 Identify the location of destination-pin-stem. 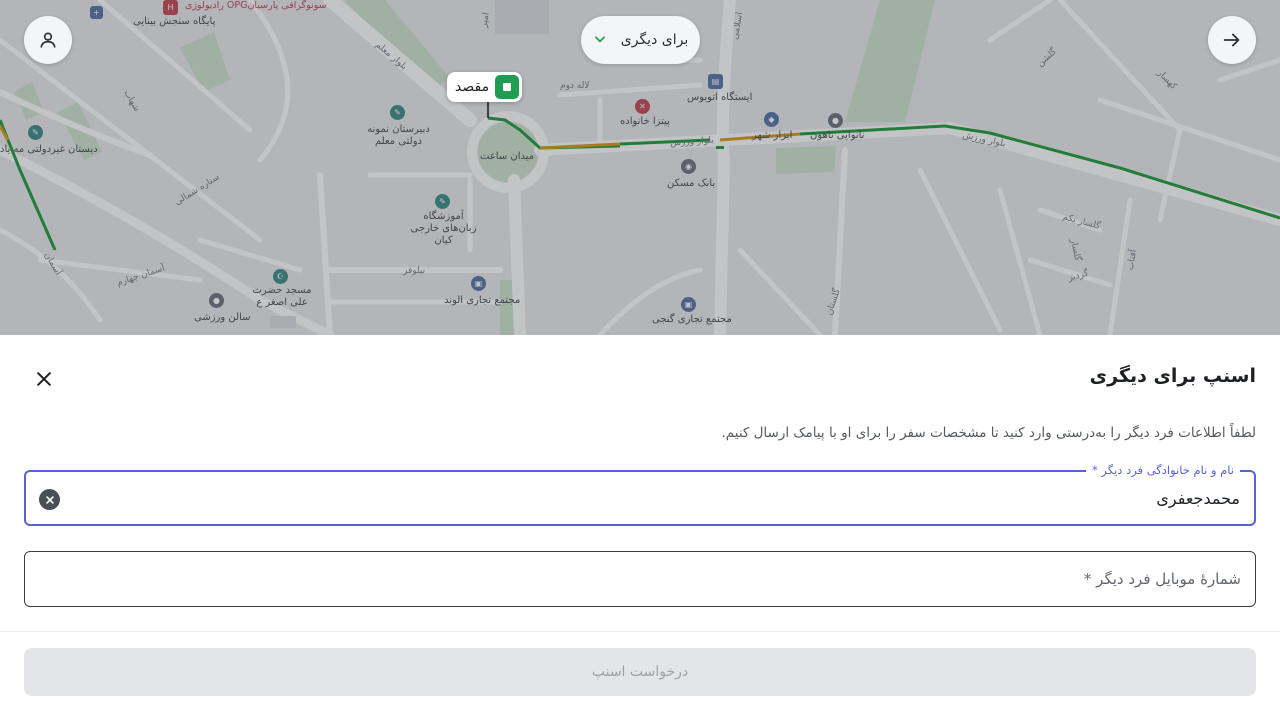
(488, 110).